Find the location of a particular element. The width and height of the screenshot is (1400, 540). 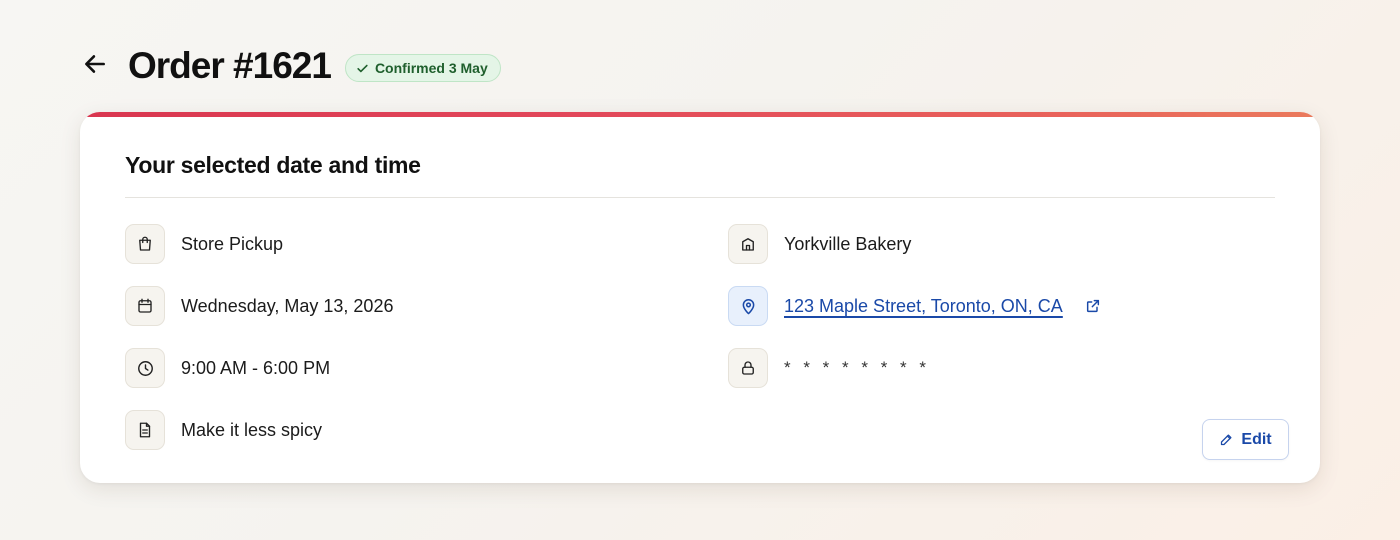

page-title: Order #1621 is located at coordinates (230, 65).